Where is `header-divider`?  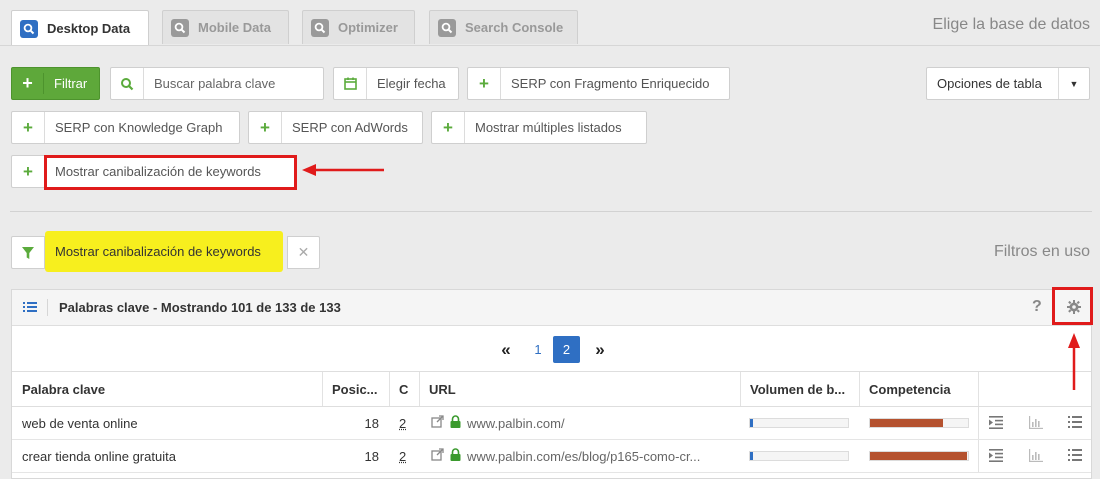 header-divider is located at coordinates (47, 307).